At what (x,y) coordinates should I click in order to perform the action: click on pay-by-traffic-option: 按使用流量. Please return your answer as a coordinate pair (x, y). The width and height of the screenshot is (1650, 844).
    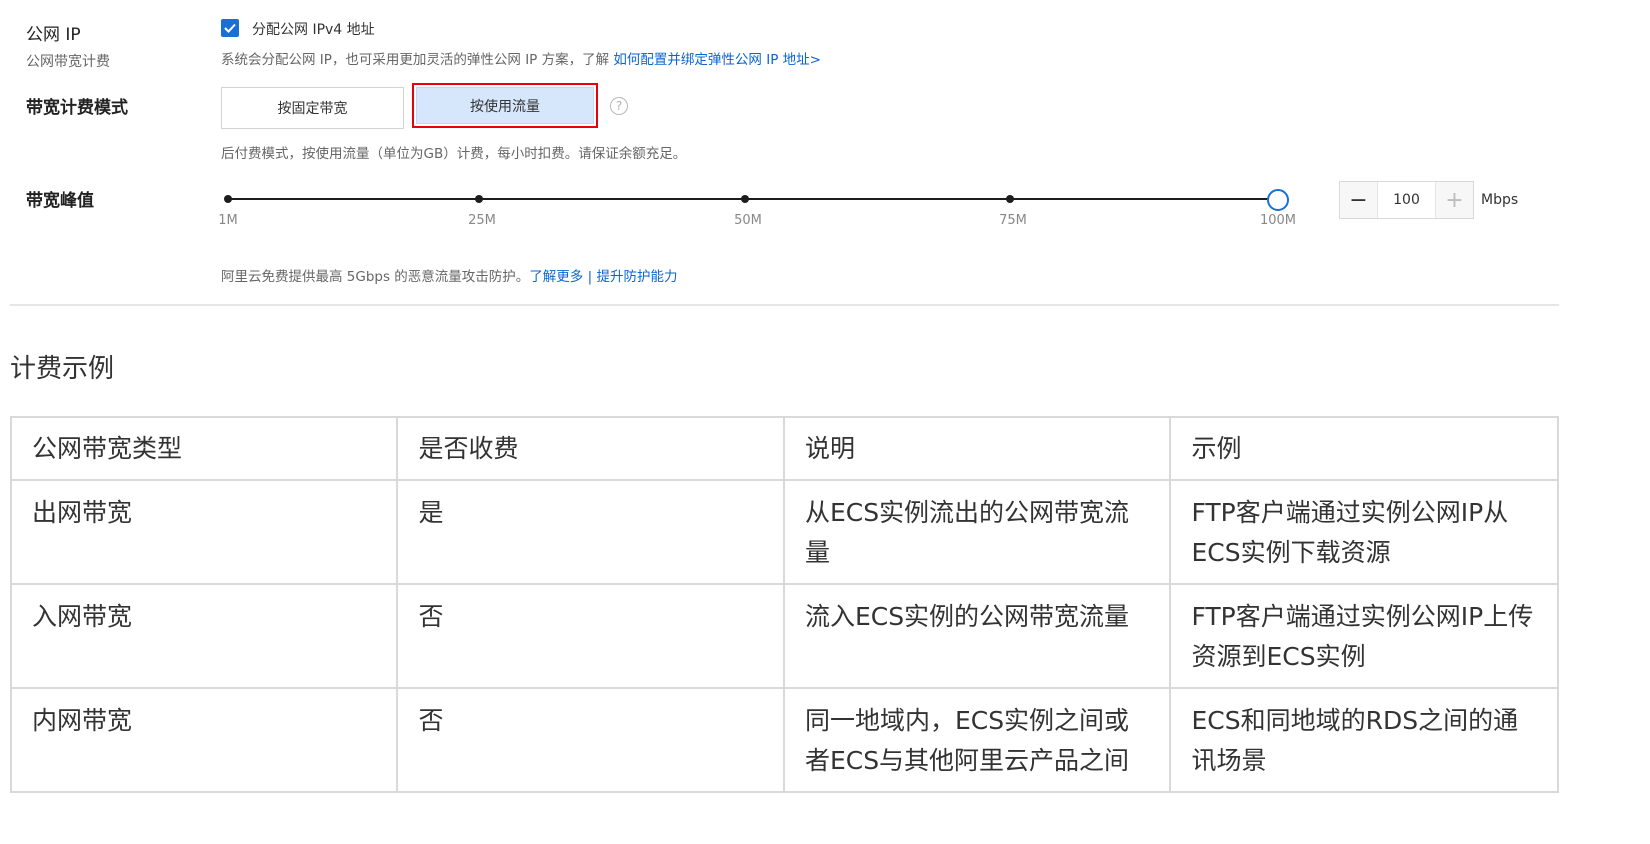
    Looking at the image, I should click on (505, 105).